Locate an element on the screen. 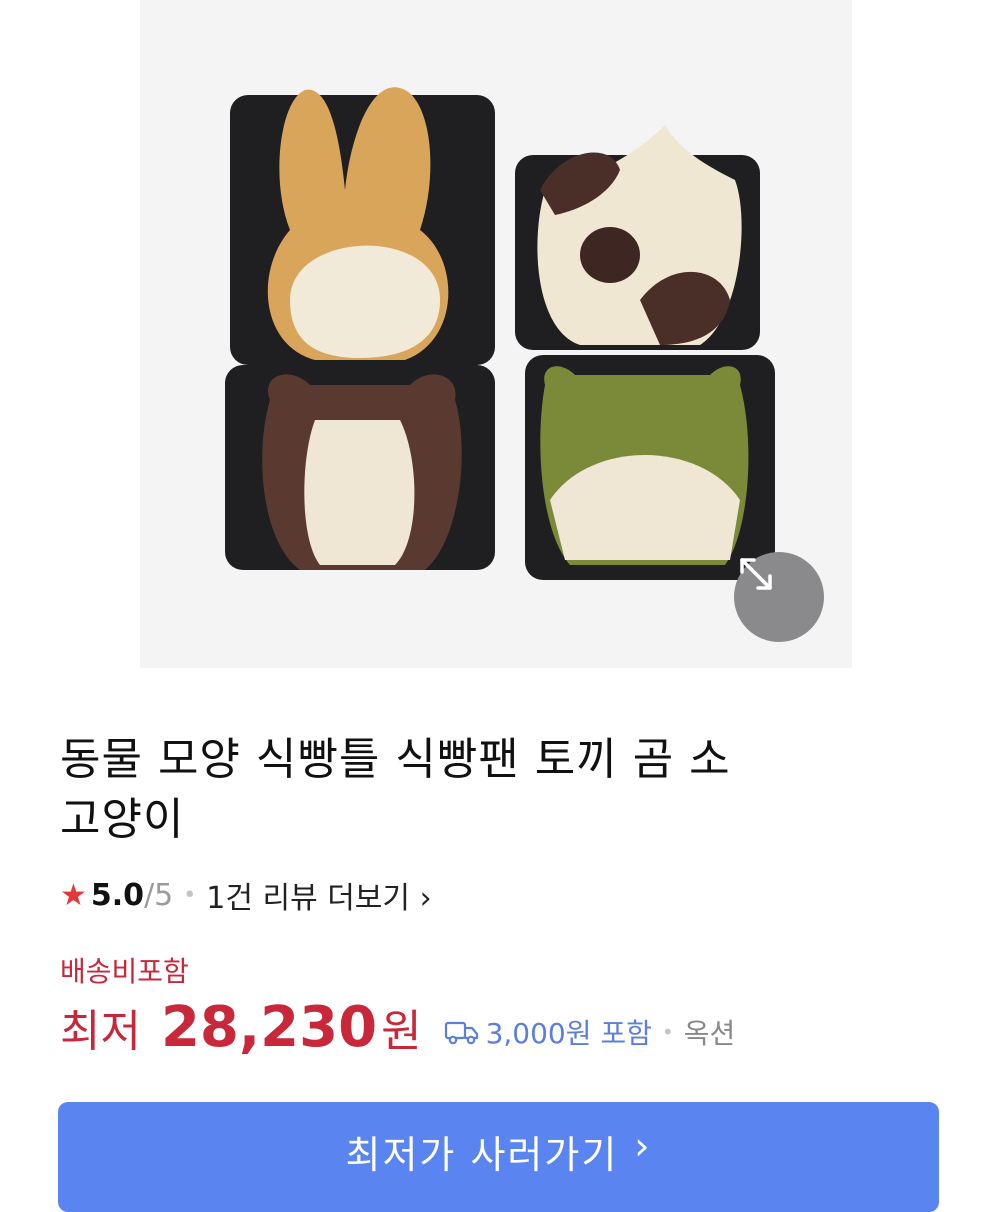 The width and height of the screenshot is (992, 1212). rating-max: /5 is located at coordinates (159, 895).